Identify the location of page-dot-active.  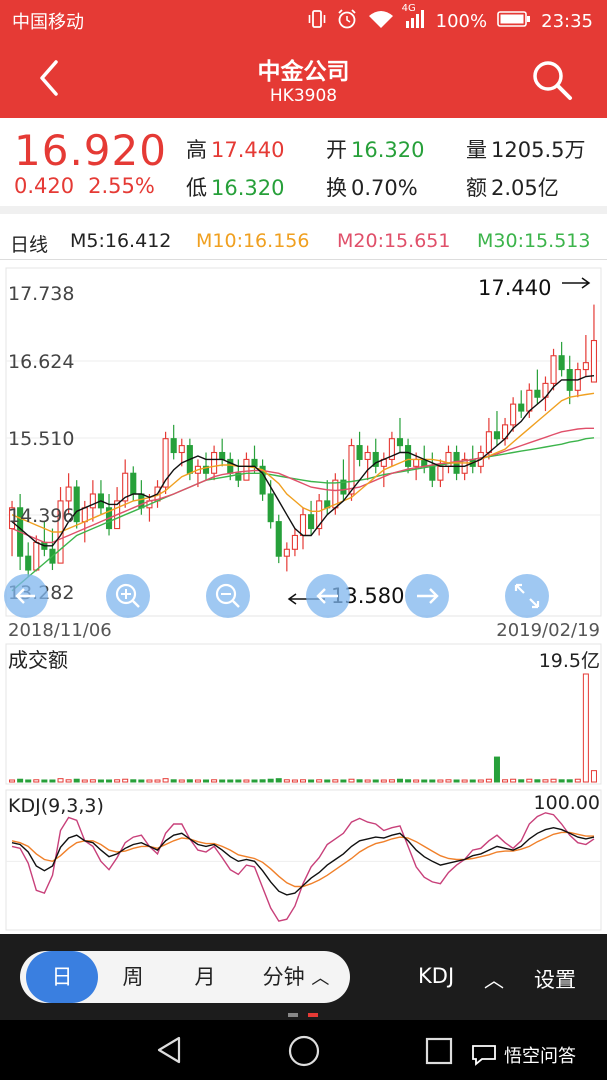
(313, 1015).